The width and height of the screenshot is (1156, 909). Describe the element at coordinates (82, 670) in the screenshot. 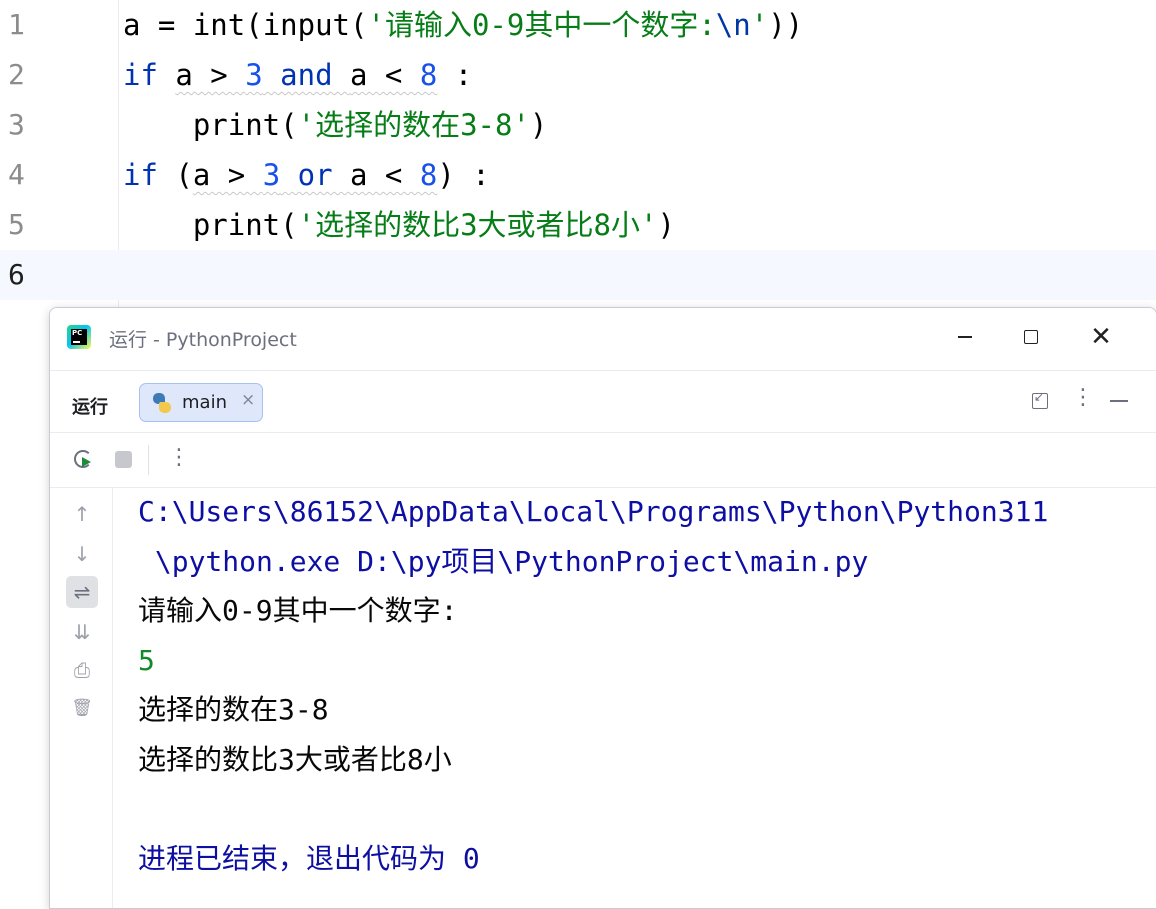

I see `print-icon: ⎙` at that location.